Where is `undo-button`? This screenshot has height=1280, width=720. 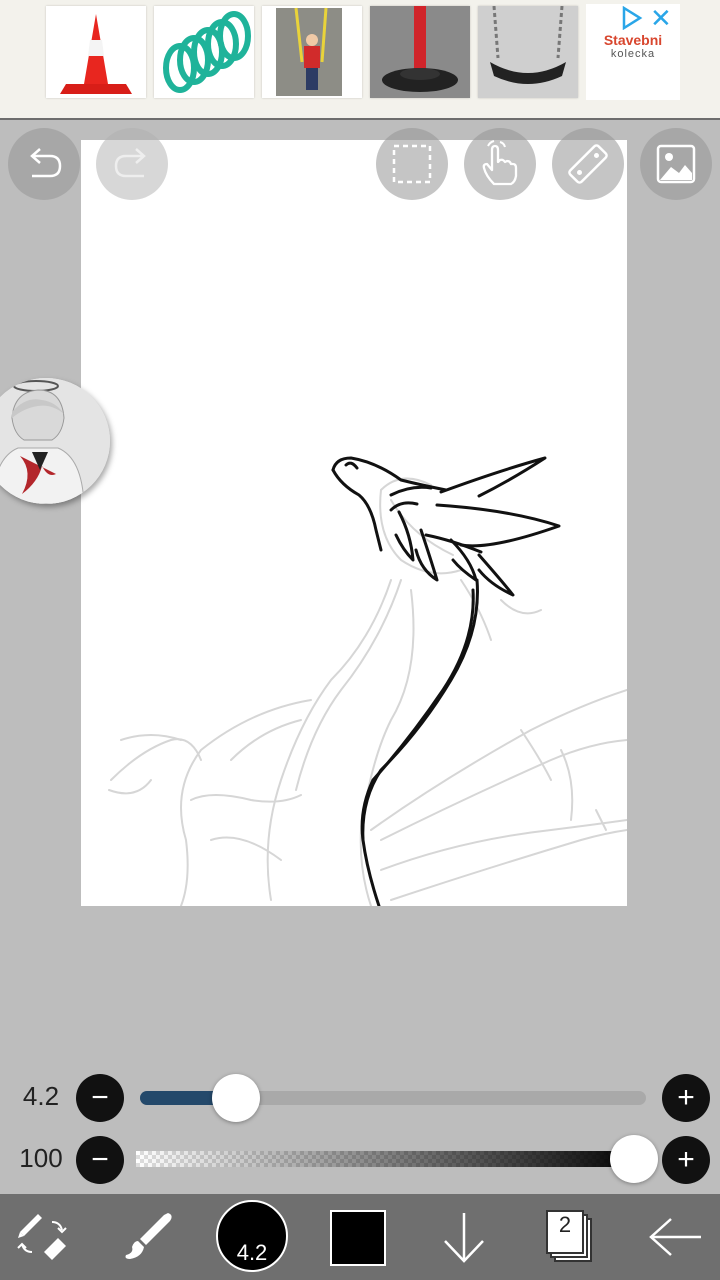 undo-button is located at coordinates (44, 164).